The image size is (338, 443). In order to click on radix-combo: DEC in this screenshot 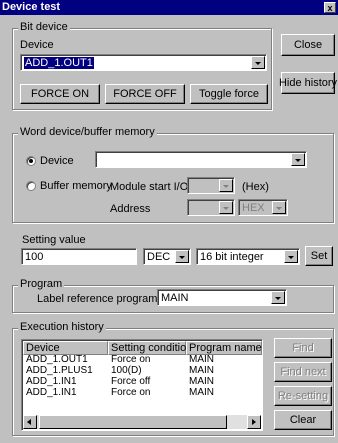, I will do `click(167, 256)`.